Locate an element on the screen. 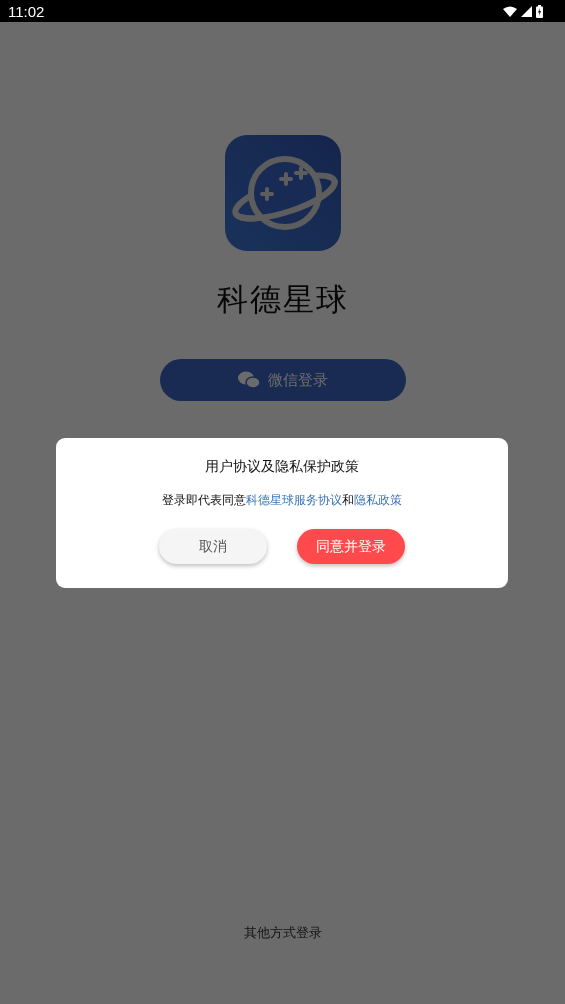 This screenshot has height=1004, width=565. other-login-link: 其他方式登录 is located at coordinates (282, 933).